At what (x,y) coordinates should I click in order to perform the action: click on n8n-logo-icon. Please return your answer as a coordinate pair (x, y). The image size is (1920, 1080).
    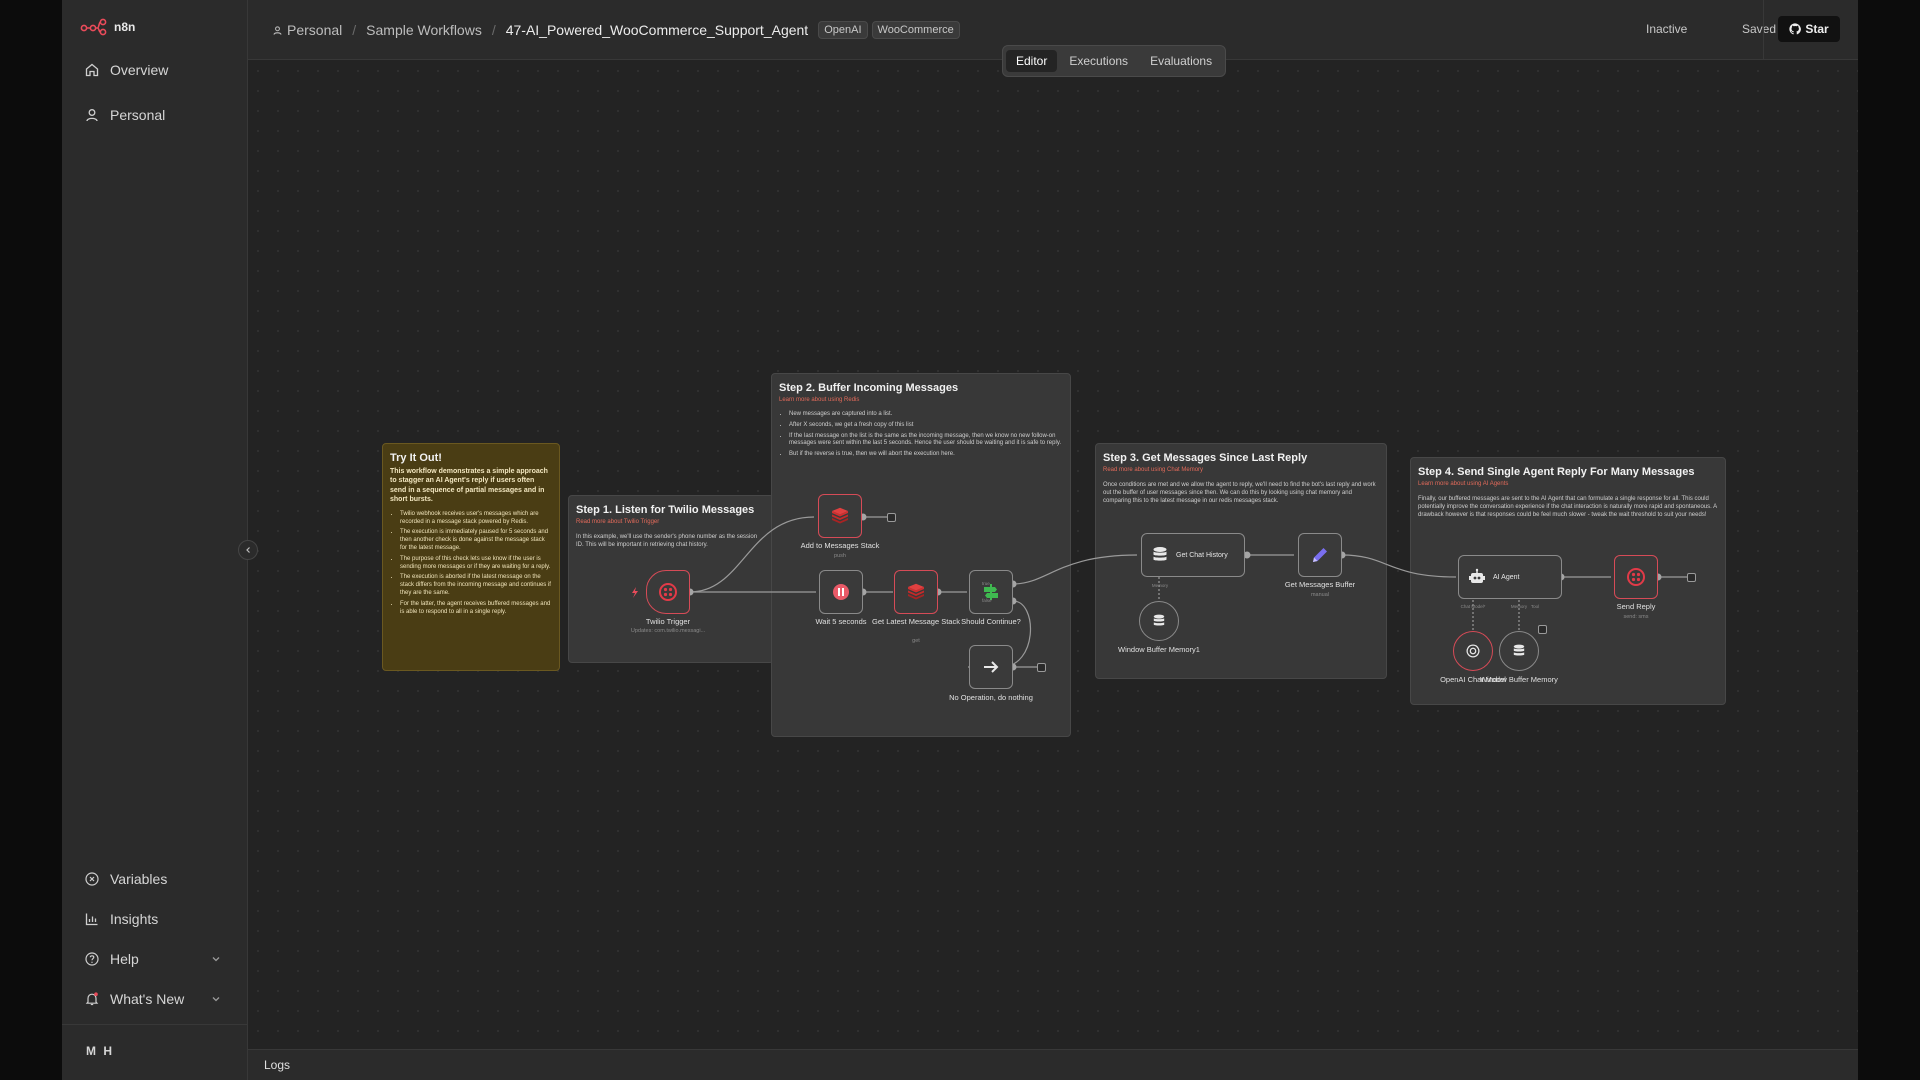
    Looking at the image, I should click on (93, 27).